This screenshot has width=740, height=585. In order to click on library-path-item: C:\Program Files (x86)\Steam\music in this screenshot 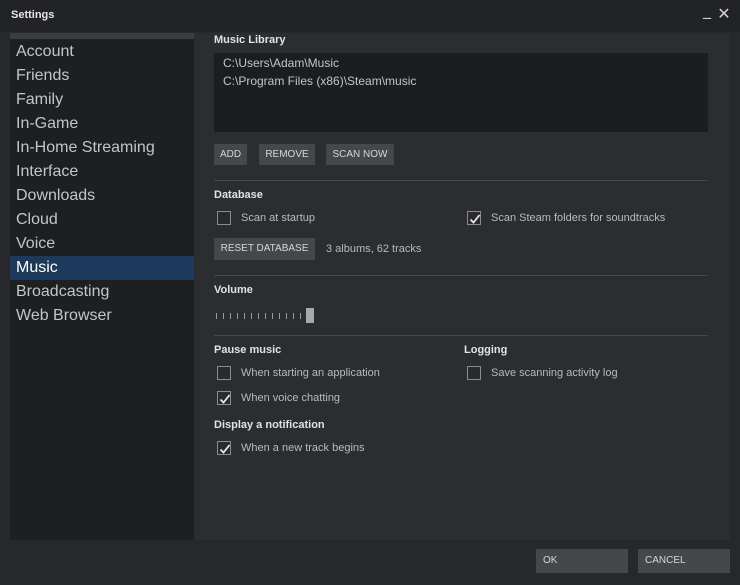, I will do `click(319, 81)`.